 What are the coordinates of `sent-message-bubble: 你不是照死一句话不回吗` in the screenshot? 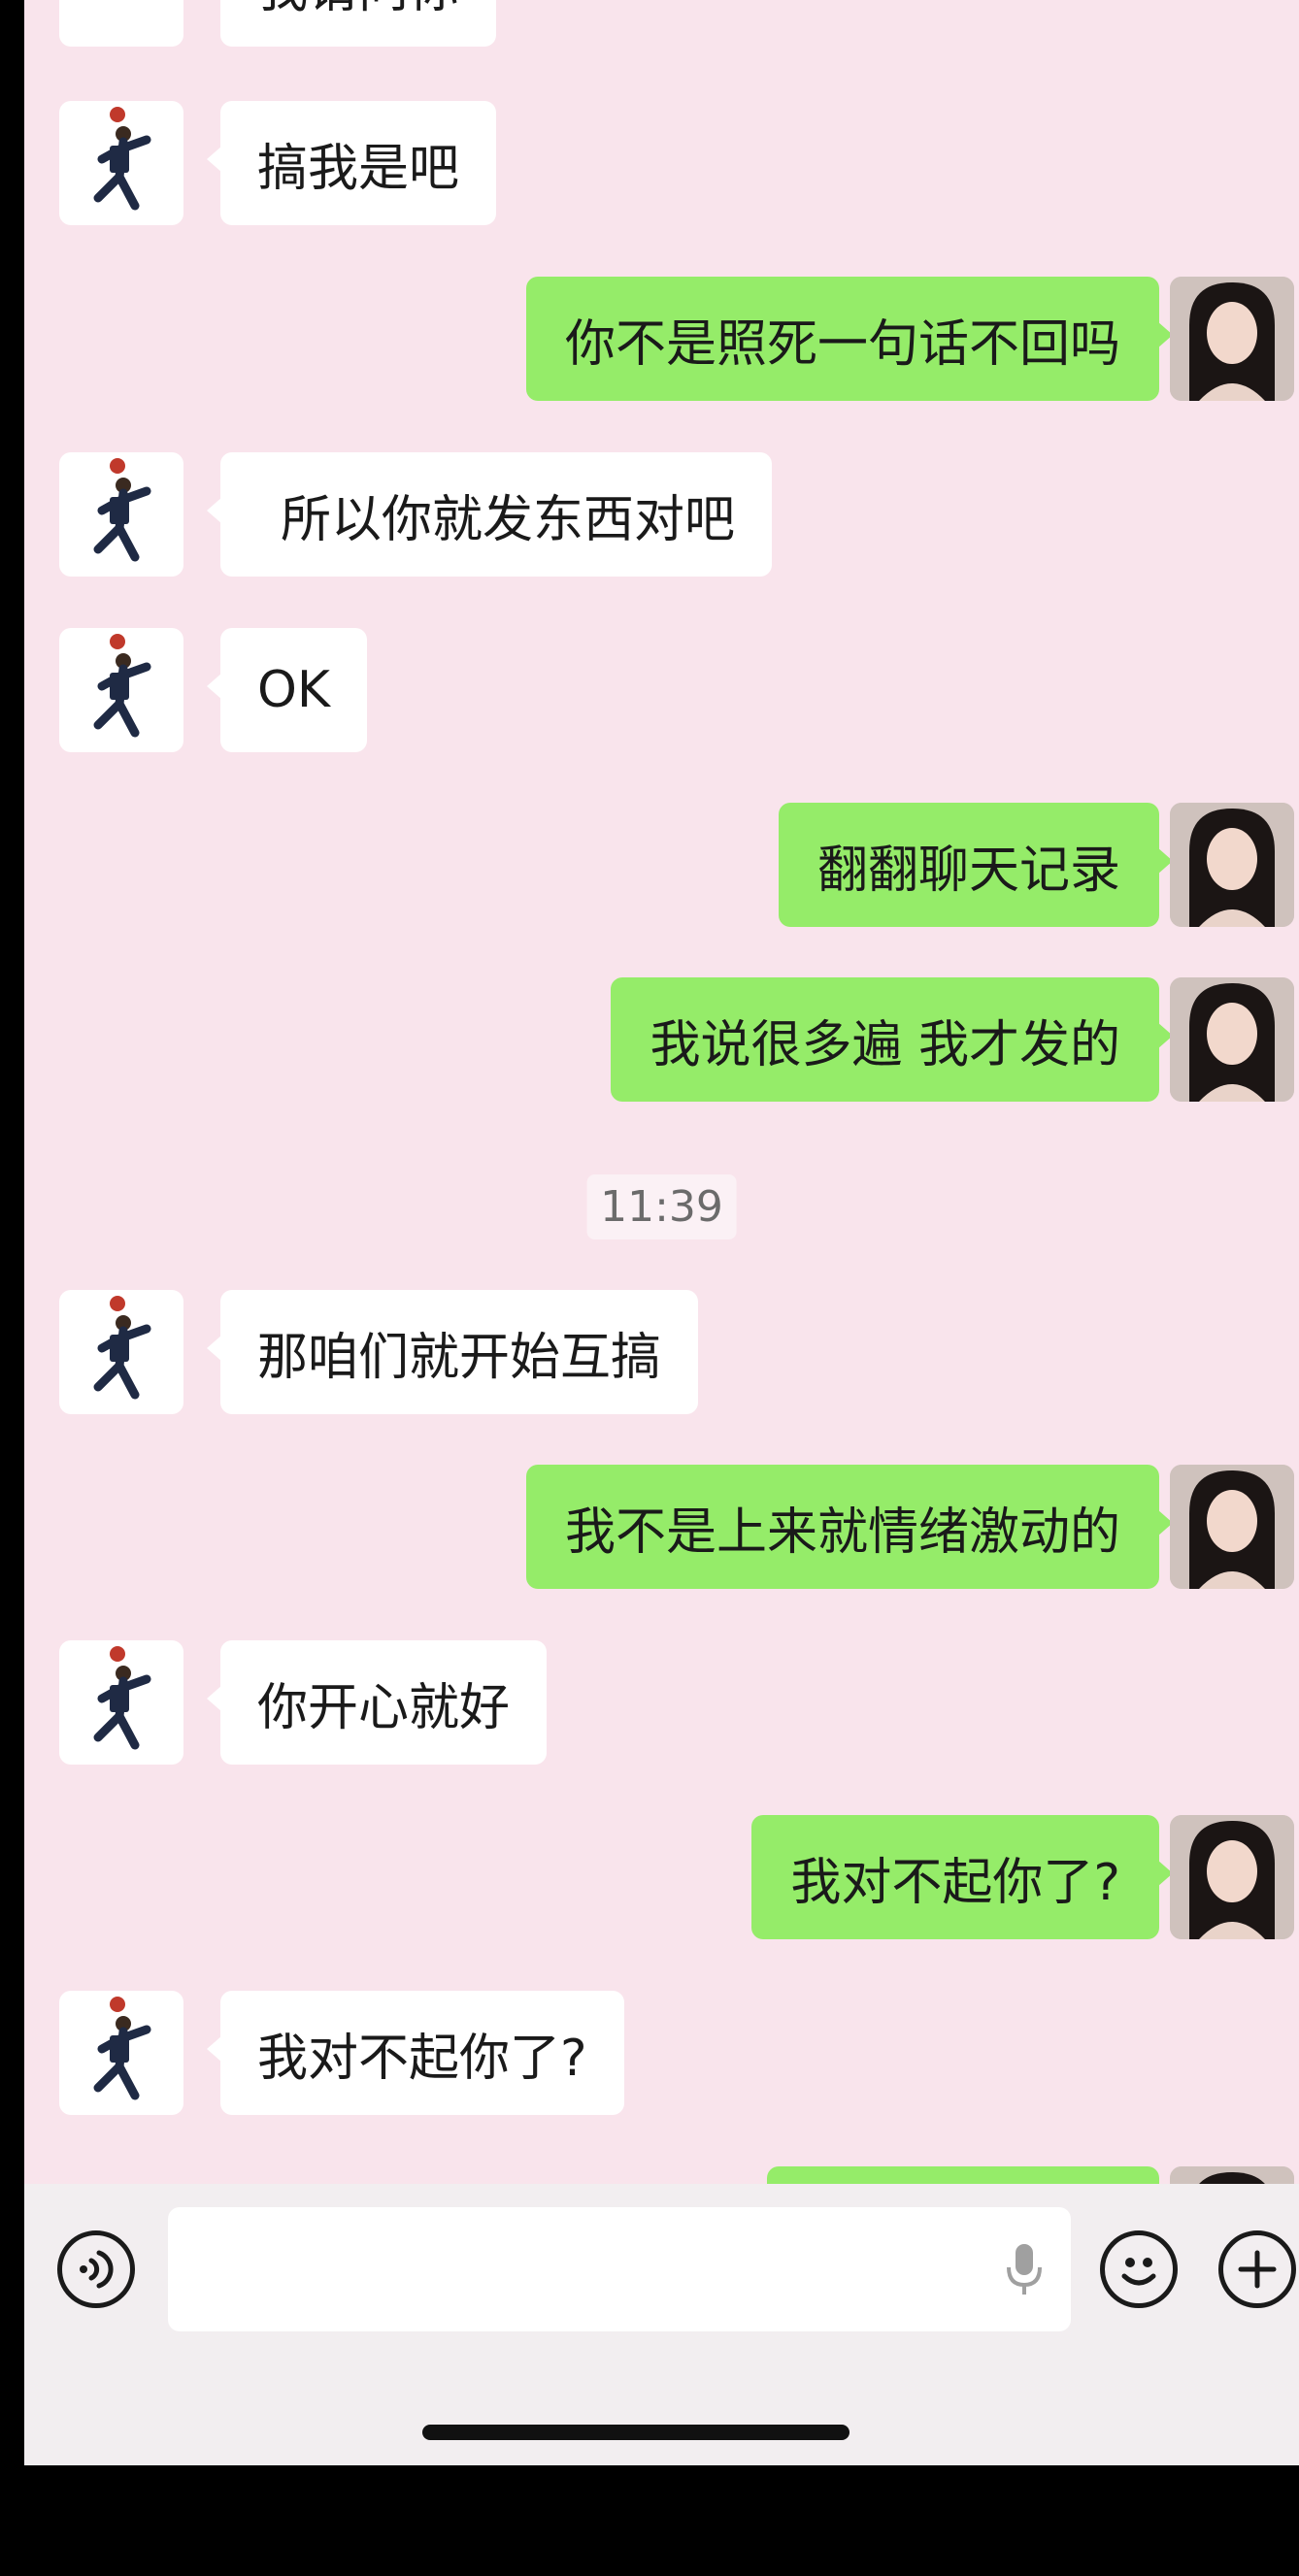 It's located at (849, 339).